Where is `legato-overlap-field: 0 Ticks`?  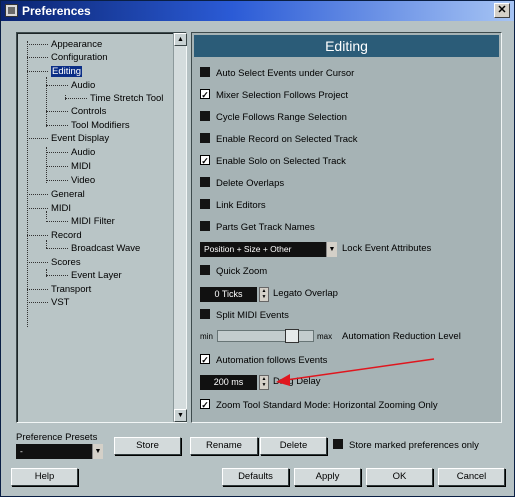 legato-overlap-field: 0 Ticks is located at coordinates (228, 294).